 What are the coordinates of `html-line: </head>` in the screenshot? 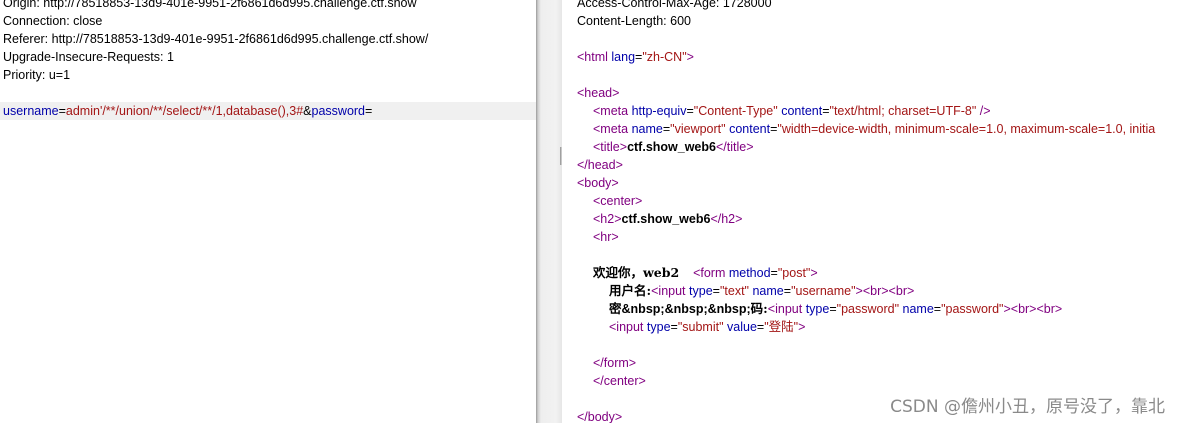 It's located at (600, 165).